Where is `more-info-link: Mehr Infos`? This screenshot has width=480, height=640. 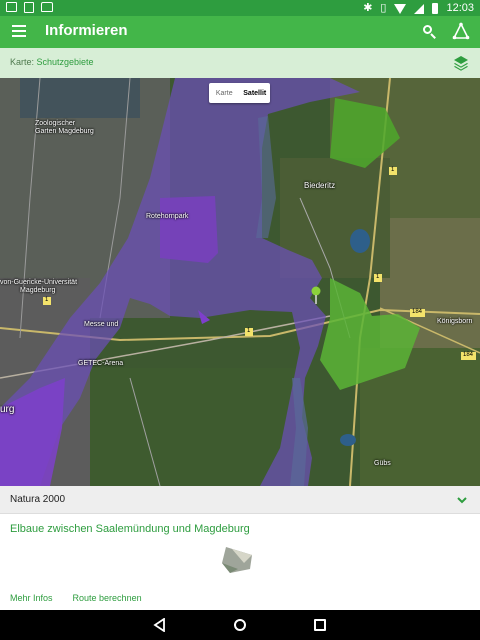 more-info-link: Mehr Infos is located at coordinates (31, 598).